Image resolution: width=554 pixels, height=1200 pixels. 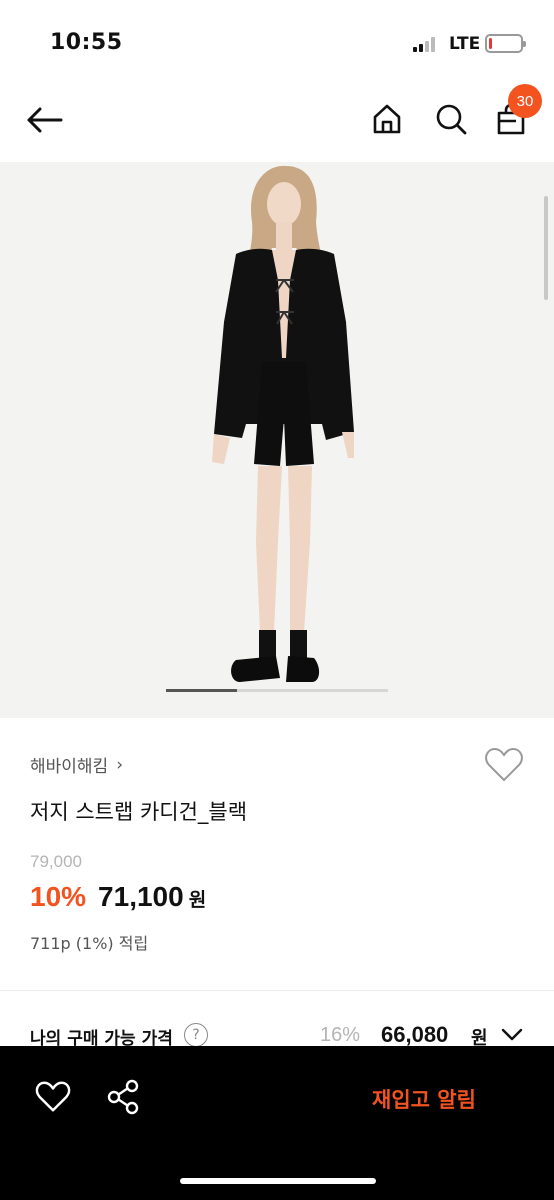 I want to click on search-button, so click(x=451, y=119).